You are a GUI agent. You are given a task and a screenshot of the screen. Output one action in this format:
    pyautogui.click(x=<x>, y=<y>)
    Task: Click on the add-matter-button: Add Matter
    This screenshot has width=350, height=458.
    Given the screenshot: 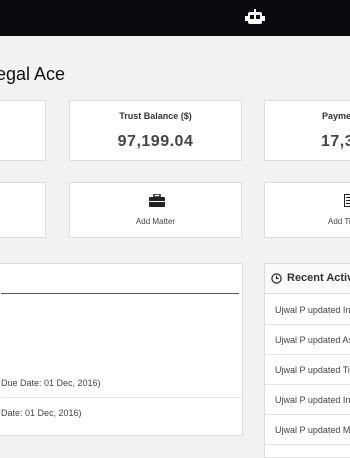 What is the action you would take?
    pyautogui.click(x=155, y=210)
    